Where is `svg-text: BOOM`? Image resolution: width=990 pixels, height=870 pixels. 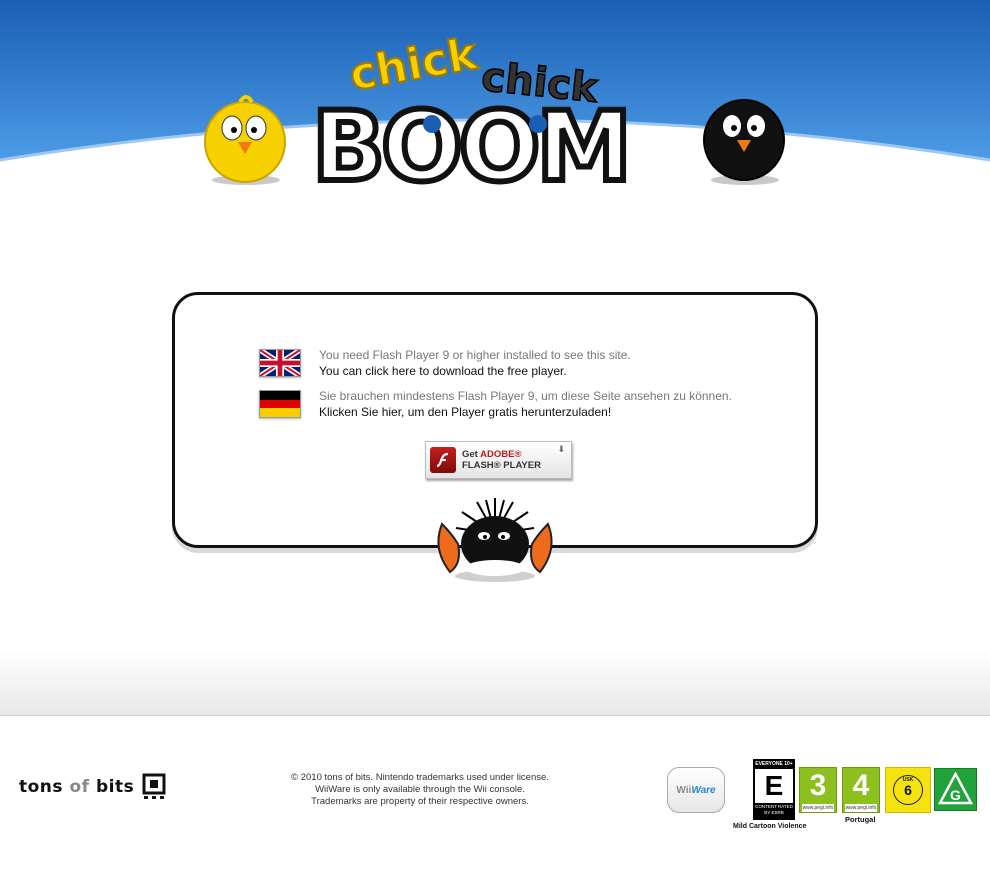
svg-text: BOOM is located at coordinates (470, 144).